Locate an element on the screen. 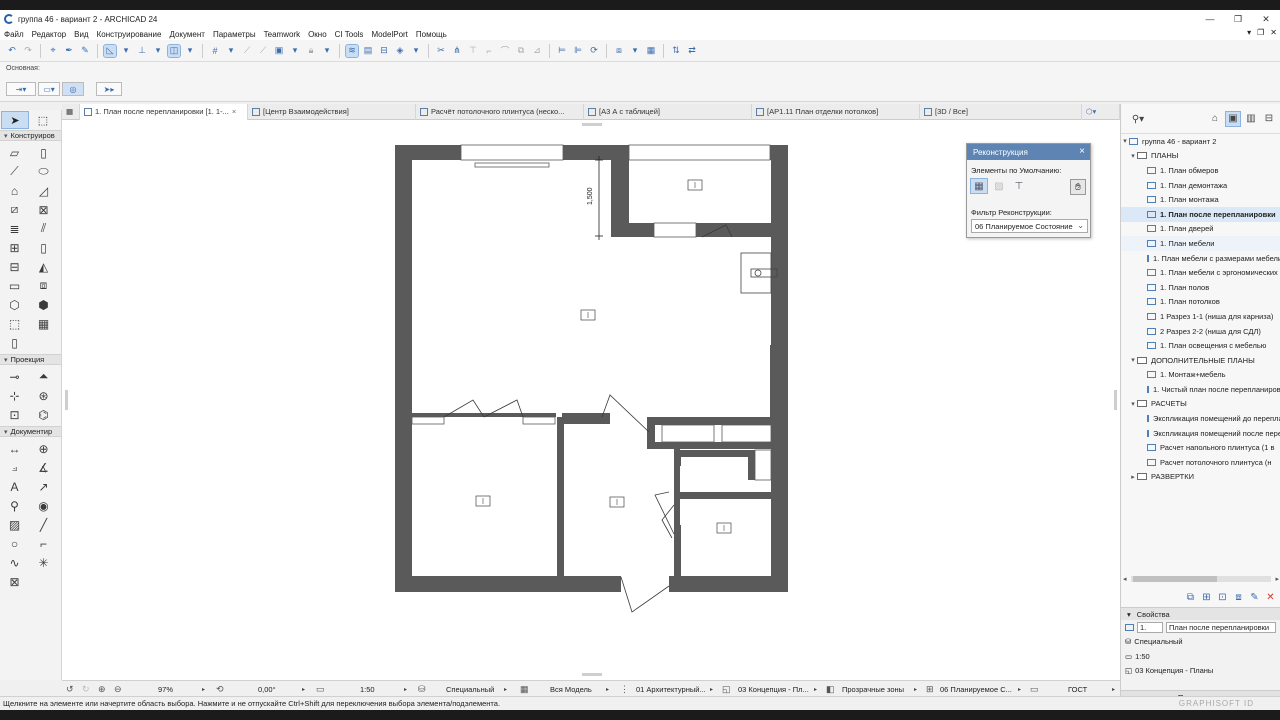 The image size is (1280, 720). layer-arrow-icon: ▸ is located at coordinates (711, 689).